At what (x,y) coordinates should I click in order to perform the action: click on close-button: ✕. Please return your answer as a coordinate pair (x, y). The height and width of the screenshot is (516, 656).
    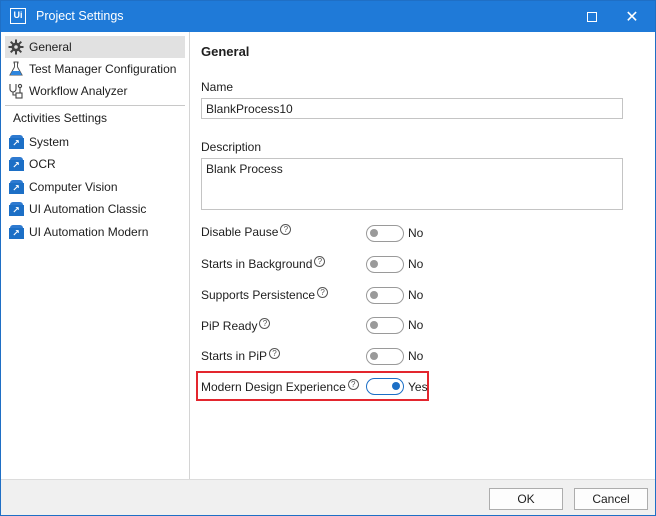
    Looking at the image, I should click on (632, 16).